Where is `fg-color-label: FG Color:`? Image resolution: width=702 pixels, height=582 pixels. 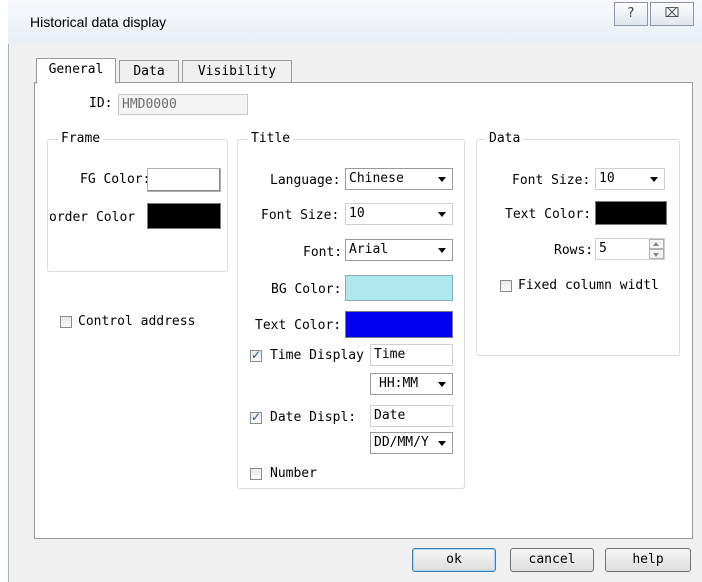 fg-color-label: FG Color: is located at coordinates (115, 179).